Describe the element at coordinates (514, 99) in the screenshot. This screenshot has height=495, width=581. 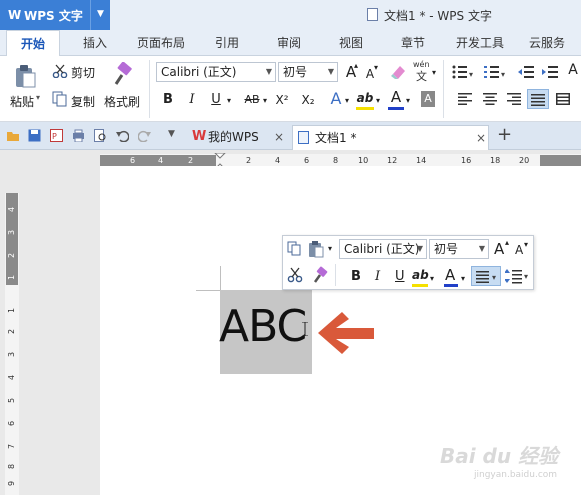
I see `align-right-icon` at that location.